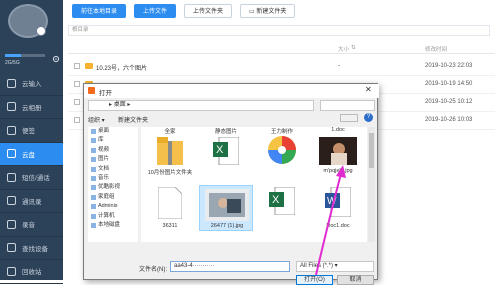  I want to click on tree-item: 库, so click(113, 140).